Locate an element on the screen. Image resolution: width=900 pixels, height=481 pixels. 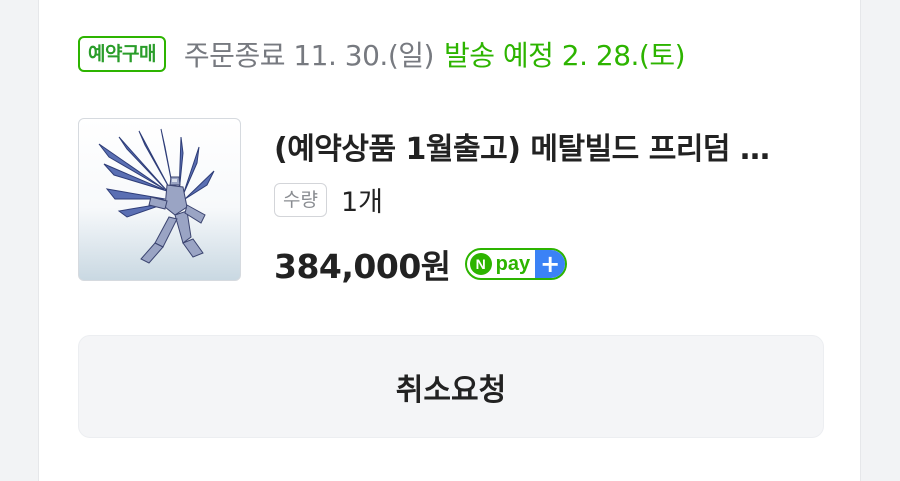
preorder-badge: 예약구매 is located at coordinates (122, 54).